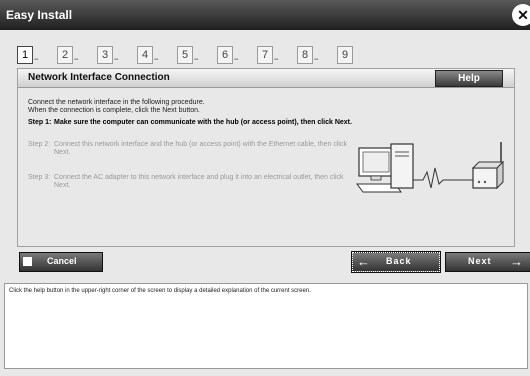 The image size is (530, 376). Describe the element at coordinates (99, 77) in the screenshot. I see `panel-title: Network Interface Connection` at that location.